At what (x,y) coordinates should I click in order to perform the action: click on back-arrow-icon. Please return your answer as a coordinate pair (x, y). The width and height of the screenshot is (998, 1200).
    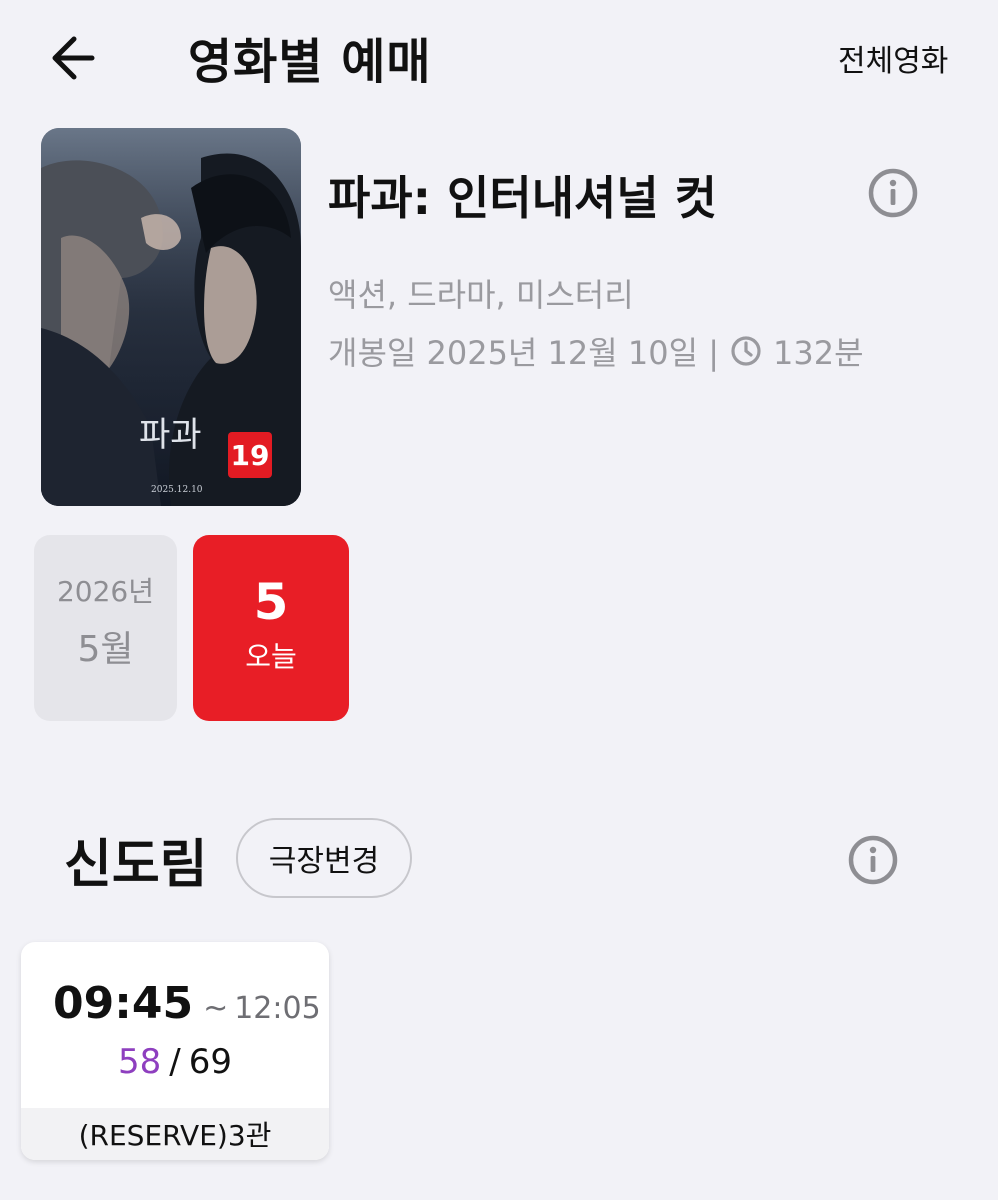
    Looking at the image, I should click on (75, 58).